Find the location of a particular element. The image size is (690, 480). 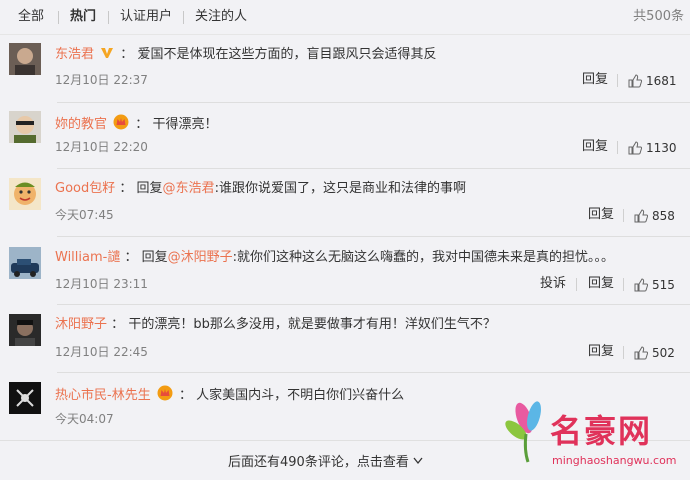

username-link: 沐阳野子 is located at coordinates (81, 324).